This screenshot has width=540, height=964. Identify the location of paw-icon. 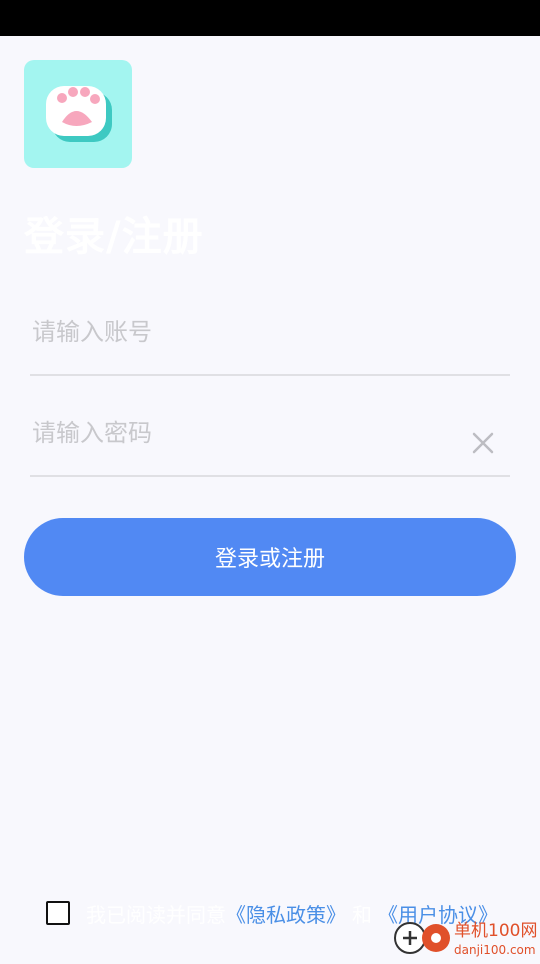
(79, 114).